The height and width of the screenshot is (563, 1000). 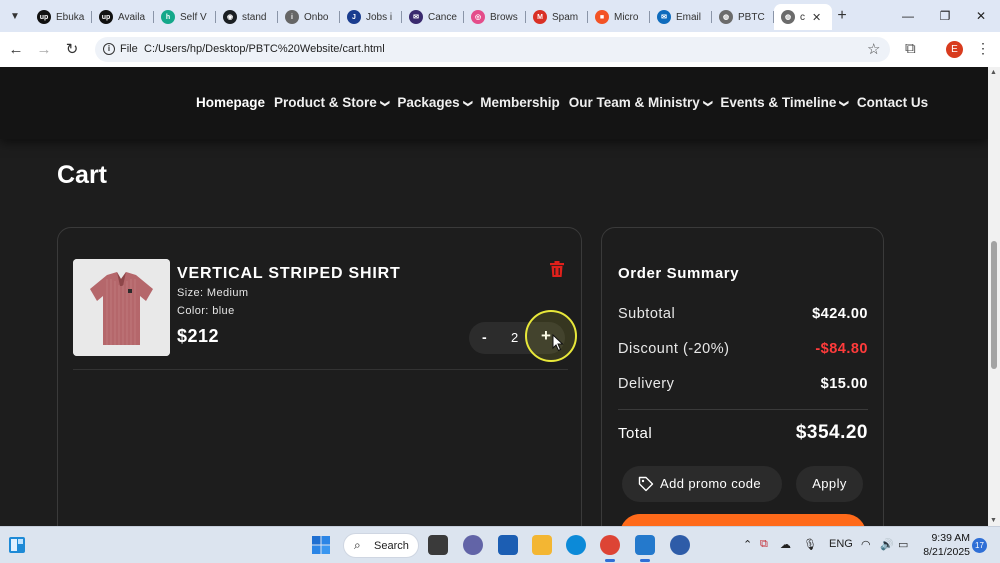 What do you see at coordinates (887, 544) in the screenshot?
I see `volume-icon: 🔊` at bounding box center [887, 544].